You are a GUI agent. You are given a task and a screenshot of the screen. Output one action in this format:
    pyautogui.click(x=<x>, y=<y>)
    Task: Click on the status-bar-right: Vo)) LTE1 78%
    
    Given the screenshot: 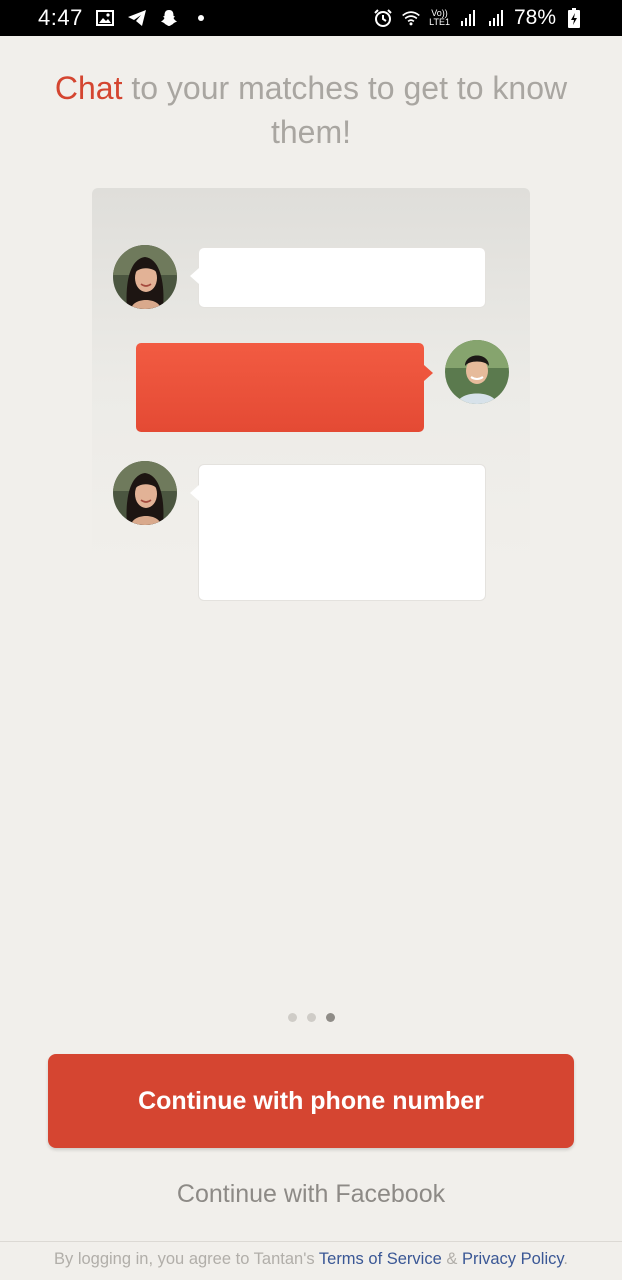 What is the action you would take?
    pyautogui.click(x=478, y=18)
    